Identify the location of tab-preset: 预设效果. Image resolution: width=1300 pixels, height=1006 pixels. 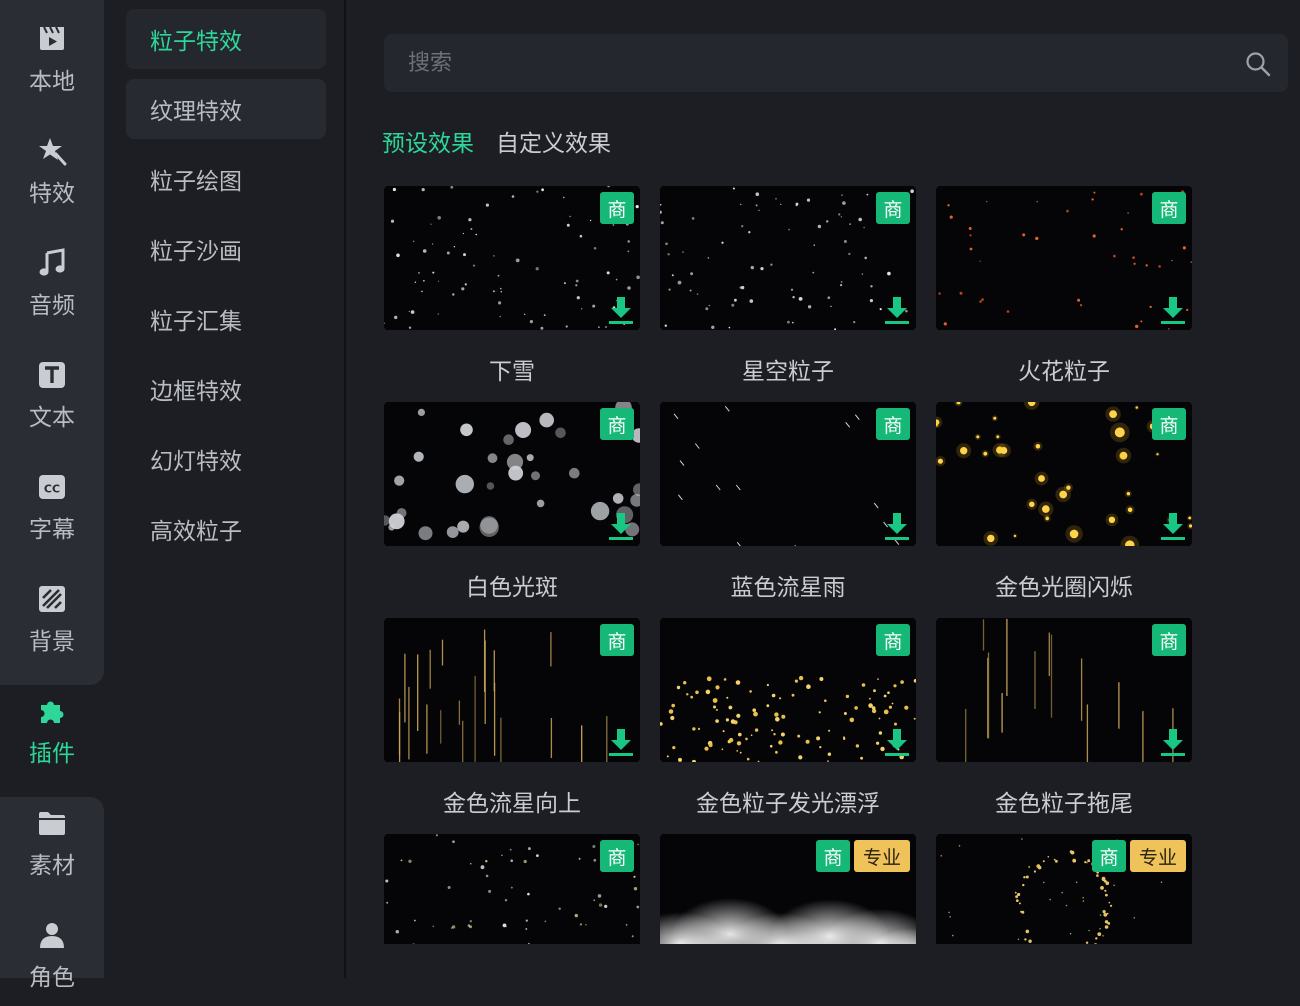
(428, 144).